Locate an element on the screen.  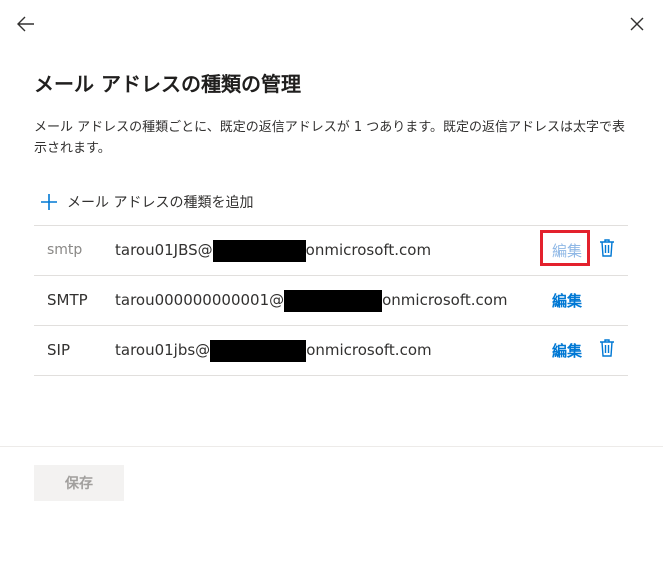
email-row-sip: SIP tarou01jbs@ onmicrosoft.com 編集 is located at coordinates (331, 351).